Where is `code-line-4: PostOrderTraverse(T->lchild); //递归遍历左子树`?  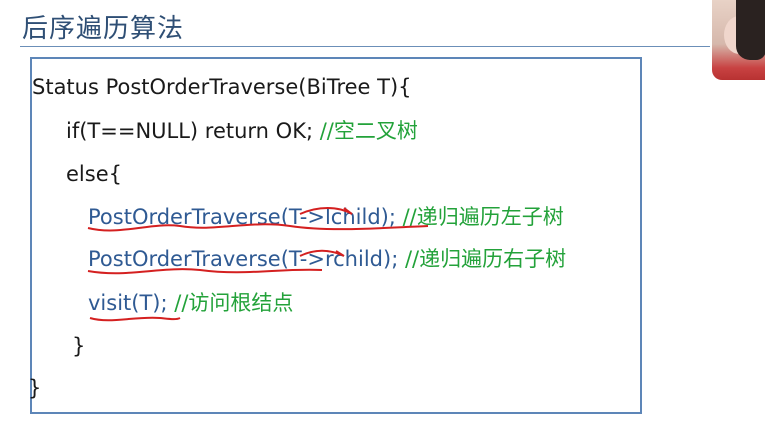 code-line-4: PostOrderTraverse(T->lchild); //递归遍历左子树 is located at coordinates (326, 217).